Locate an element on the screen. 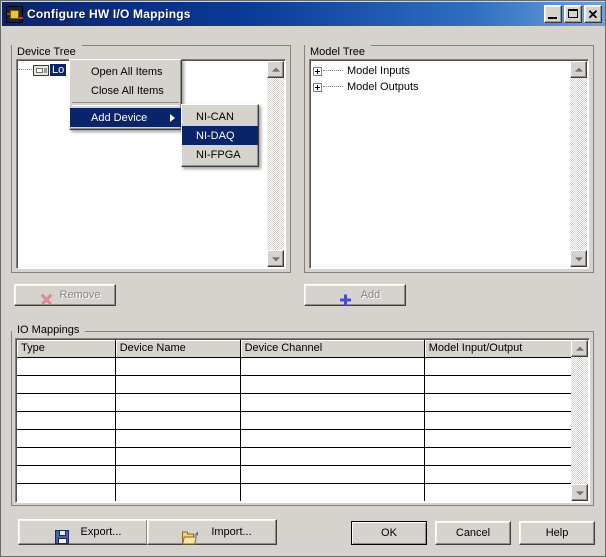 This screenshot has width=606, height=557. cancel-button-label: Cancel is located at coordinates (473, 533).